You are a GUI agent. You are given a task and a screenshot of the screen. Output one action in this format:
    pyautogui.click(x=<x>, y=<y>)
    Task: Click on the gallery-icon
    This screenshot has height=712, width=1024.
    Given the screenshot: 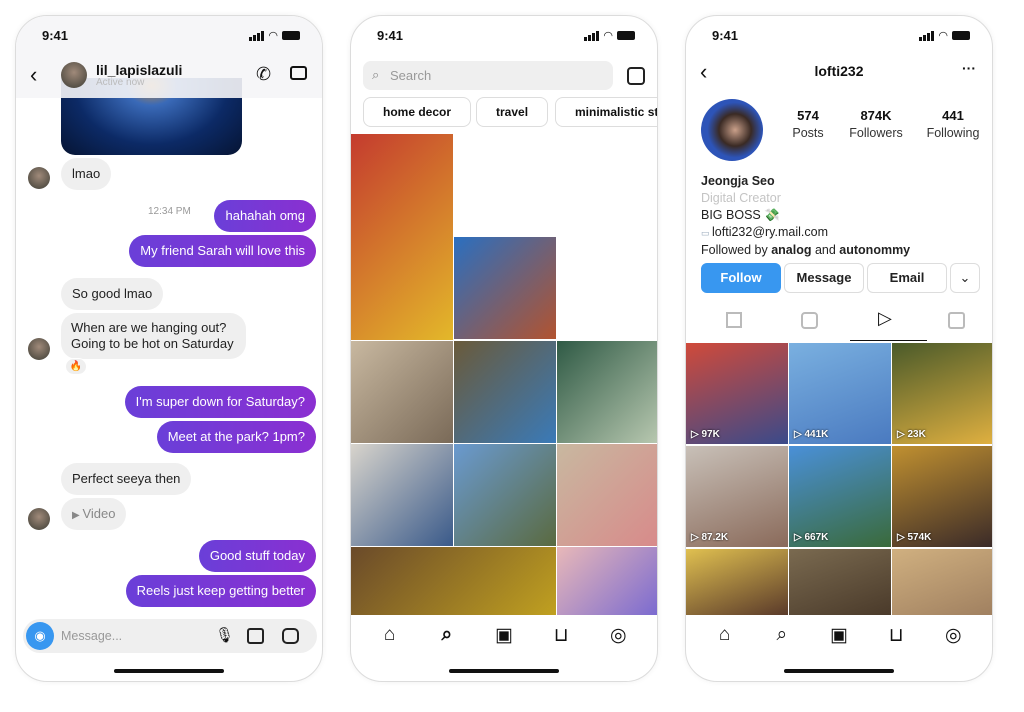 What is the action you would take?
    pyautogui.click(x=255, y=636)
    